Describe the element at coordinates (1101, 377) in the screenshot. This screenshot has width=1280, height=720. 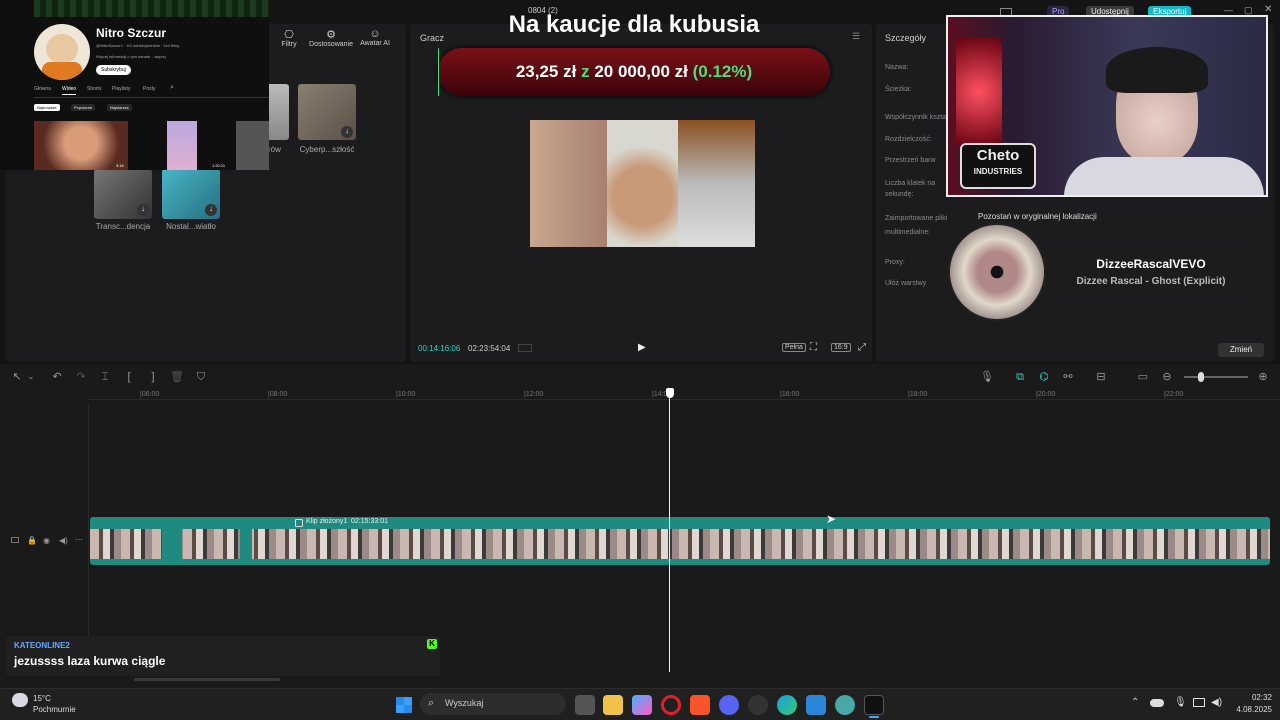
I see `preview-axis-icon: ⊟` at that location.